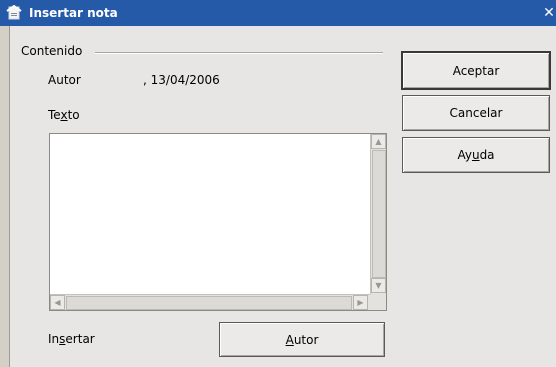 This screenshot has width=556, height=367. I want to click on aceptar-button-label: Aceptar, so click(476, 70).